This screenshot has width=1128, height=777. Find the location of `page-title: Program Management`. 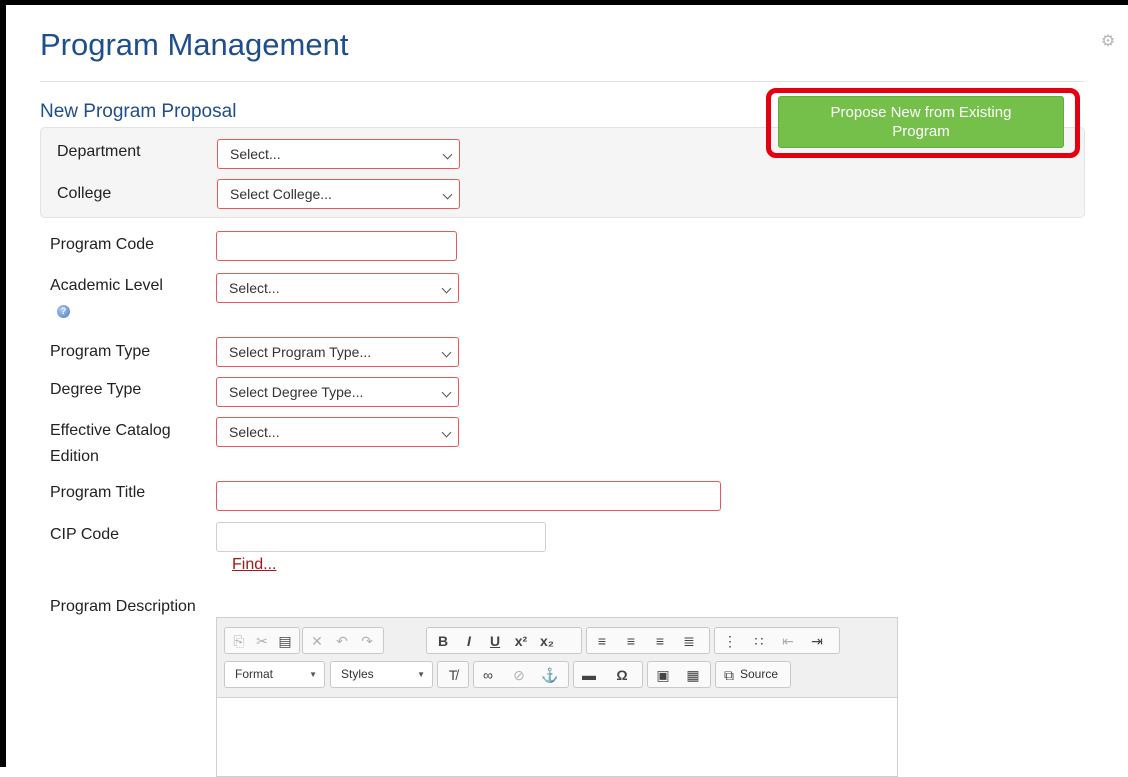

page-title: Program Management is located at coordinates (194, 44).